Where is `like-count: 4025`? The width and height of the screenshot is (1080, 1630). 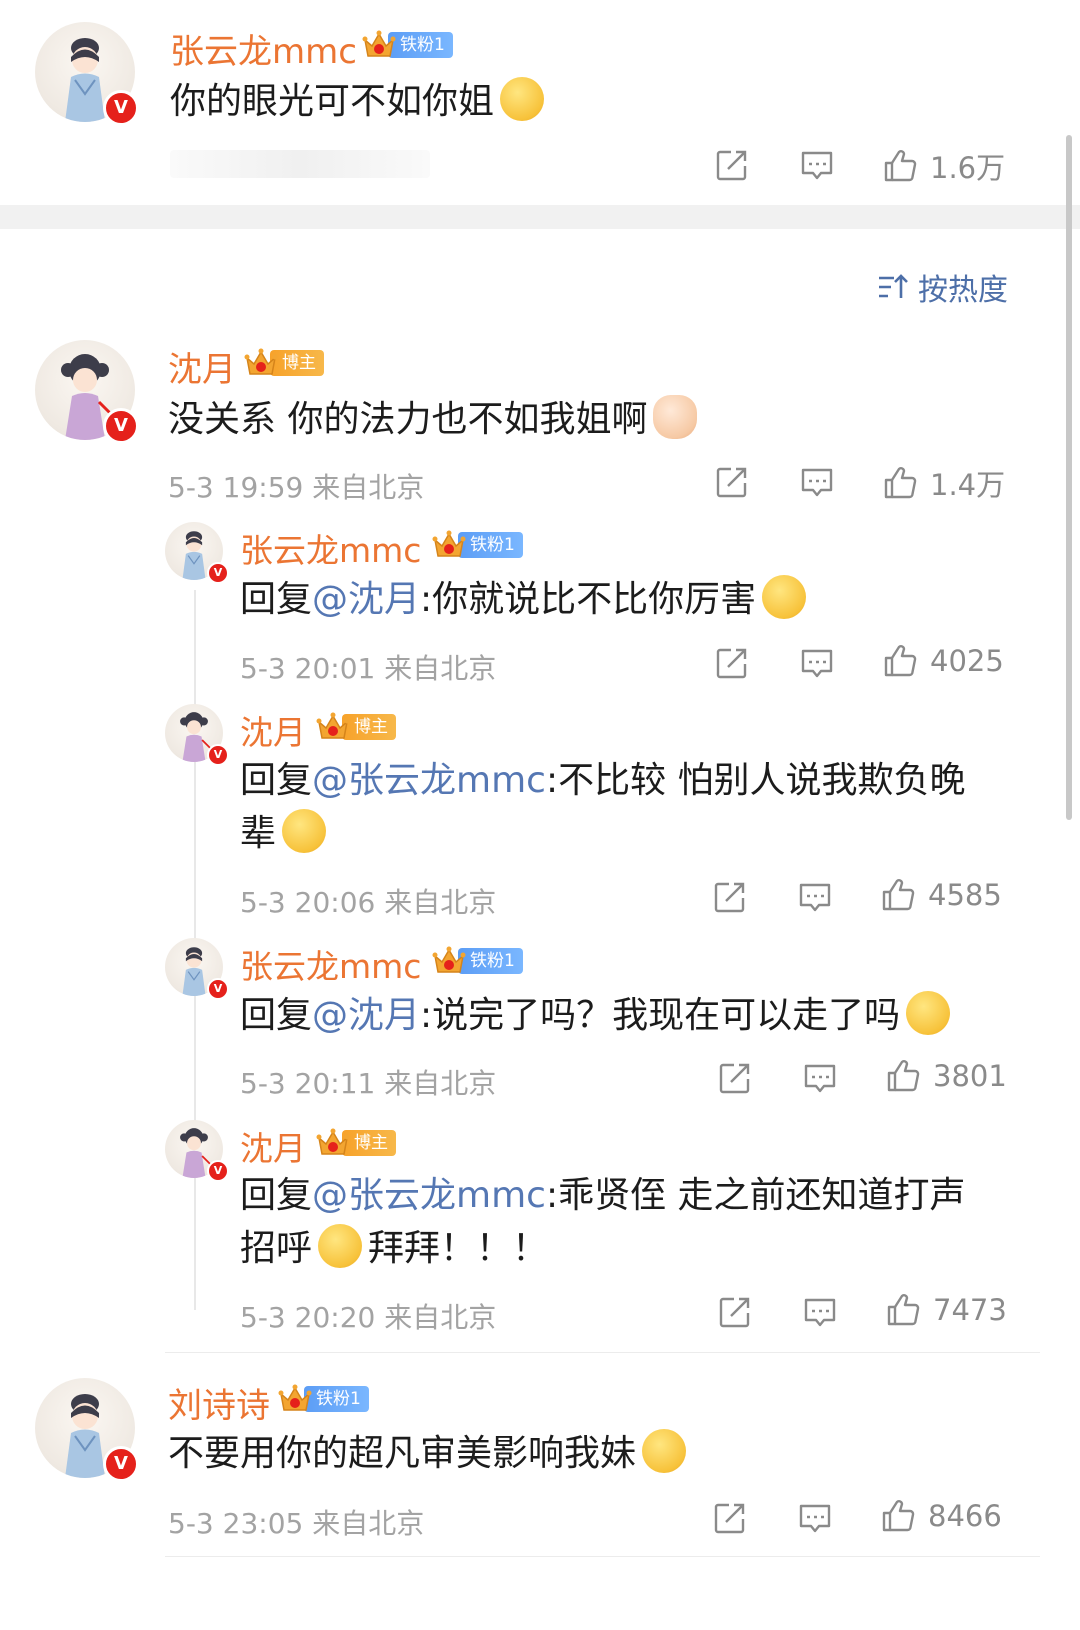
like-count: 4025 is located at coordinates (967, 661).